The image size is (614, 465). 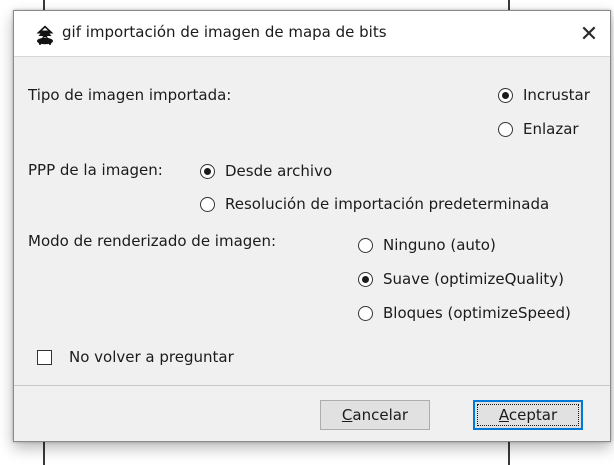 I want to click on radio-rendering-blocks: Bloques (optimizeSpeed), so click(x=464, y=313).